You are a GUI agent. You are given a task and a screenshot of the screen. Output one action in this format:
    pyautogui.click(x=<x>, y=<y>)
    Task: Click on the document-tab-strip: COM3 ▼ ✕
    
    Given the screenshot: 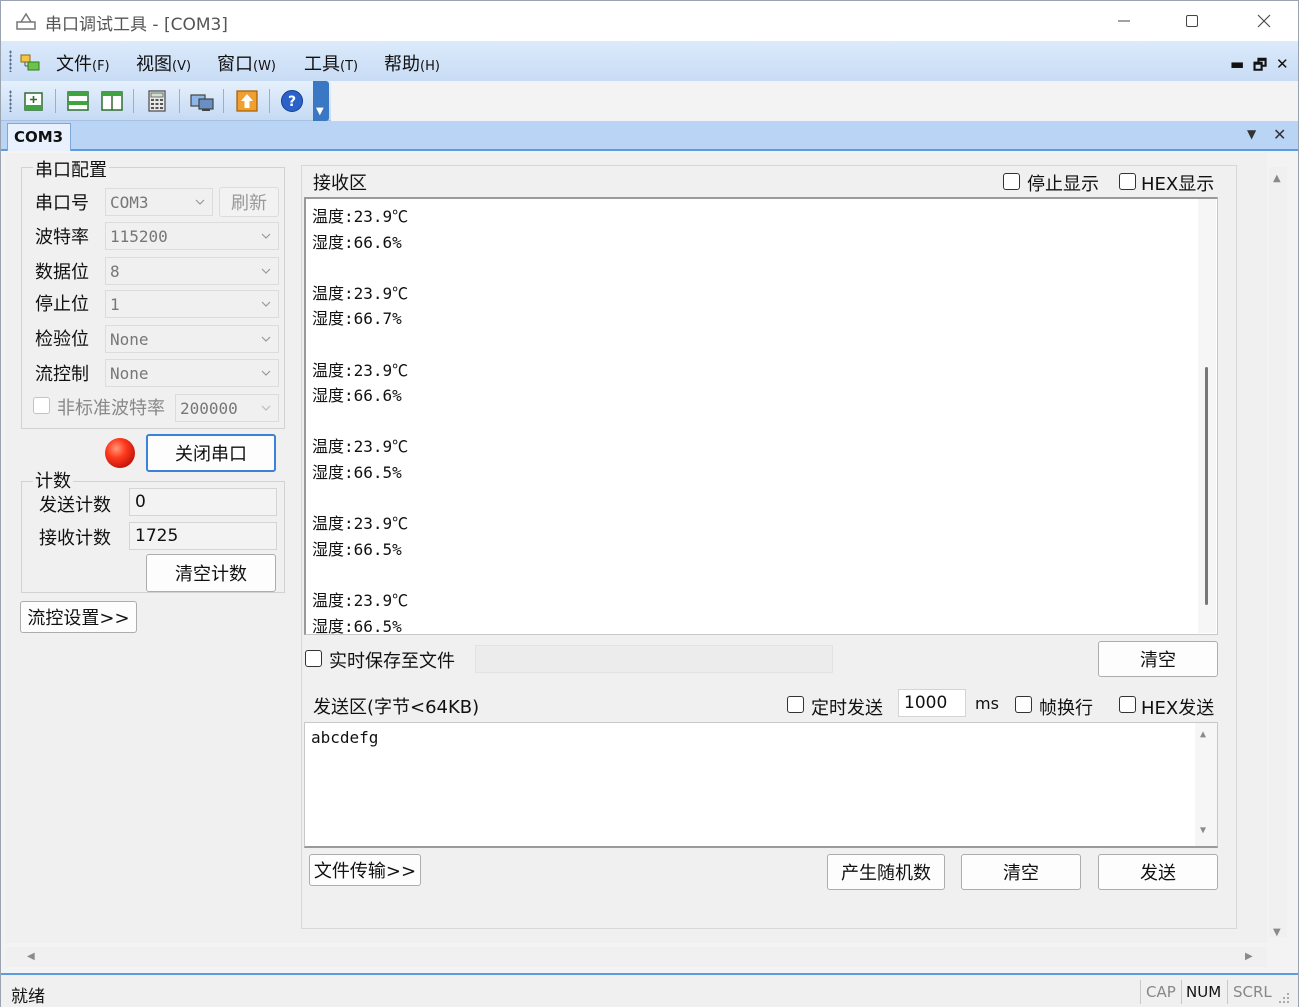 What is the action you would take?
    pyautogui.click(x=649, y=136)
    